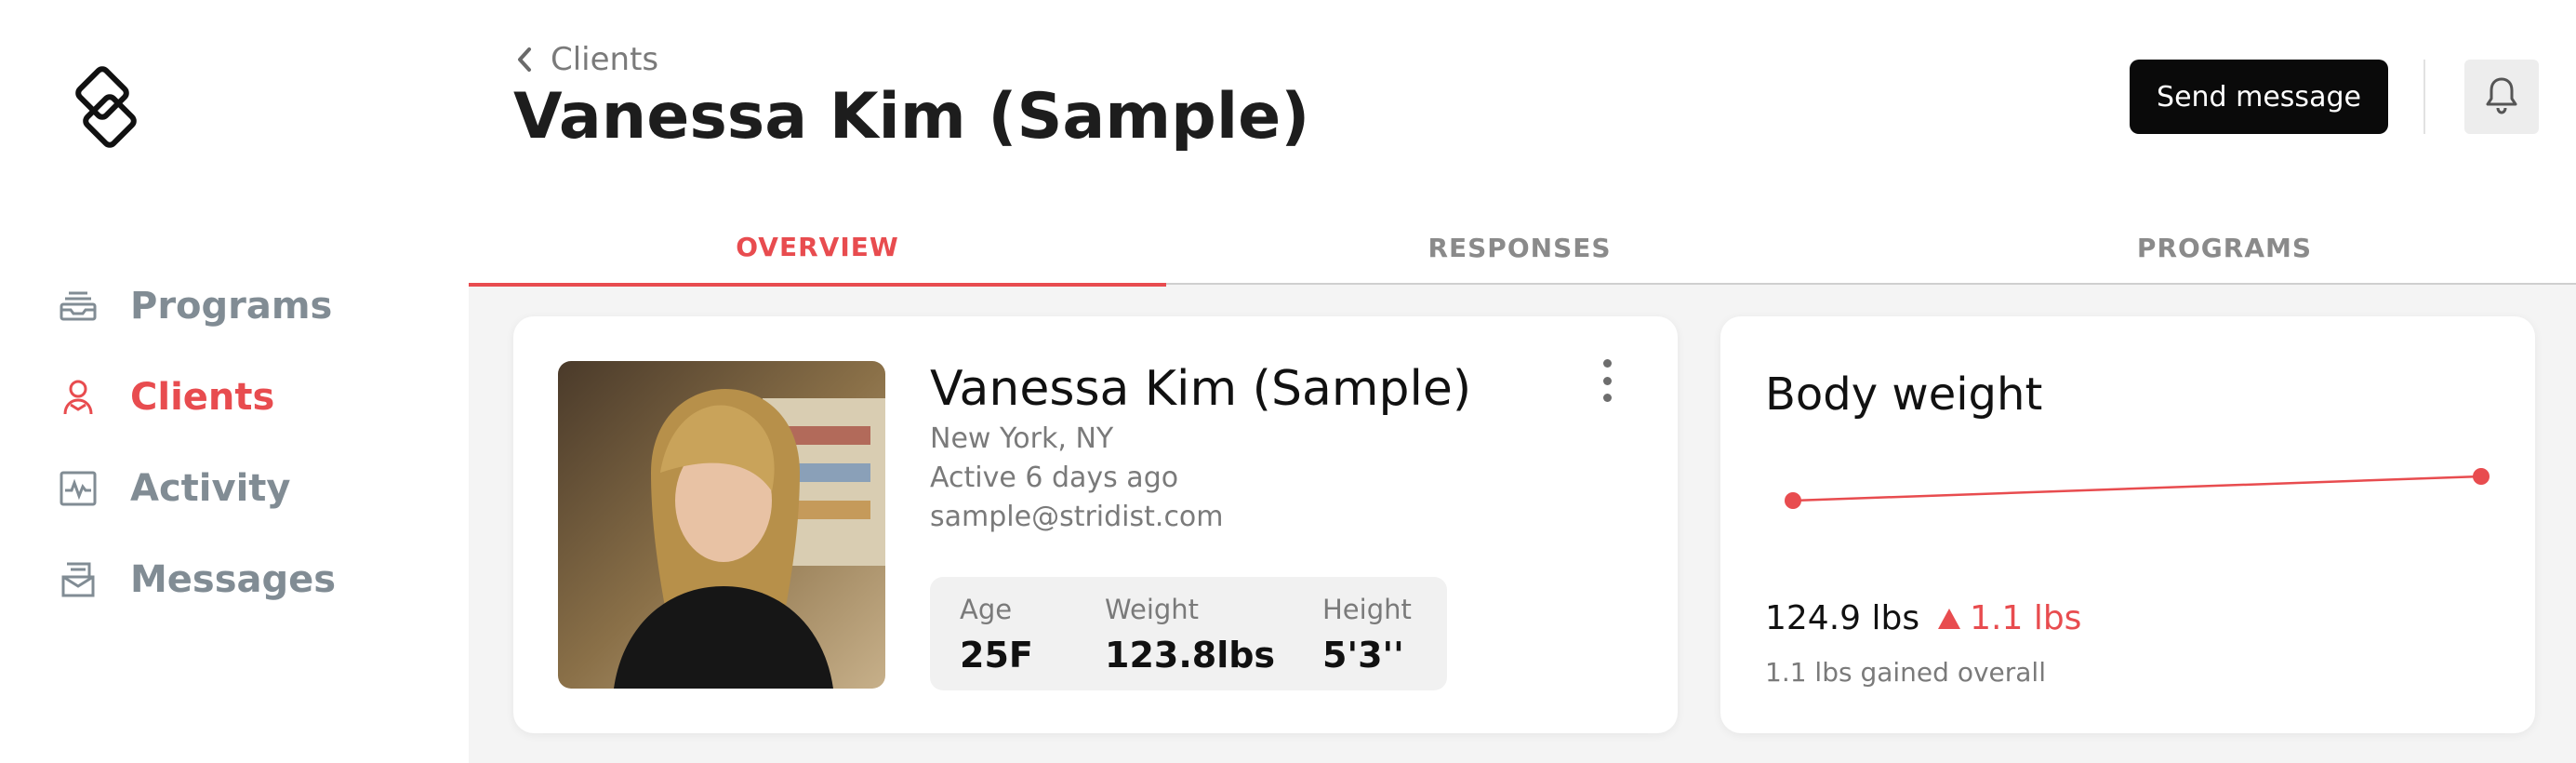 Image resolution: width=2576 pixels, height=763 pixels. I want to click on client-location: New York, NY, so click(1022, 438).